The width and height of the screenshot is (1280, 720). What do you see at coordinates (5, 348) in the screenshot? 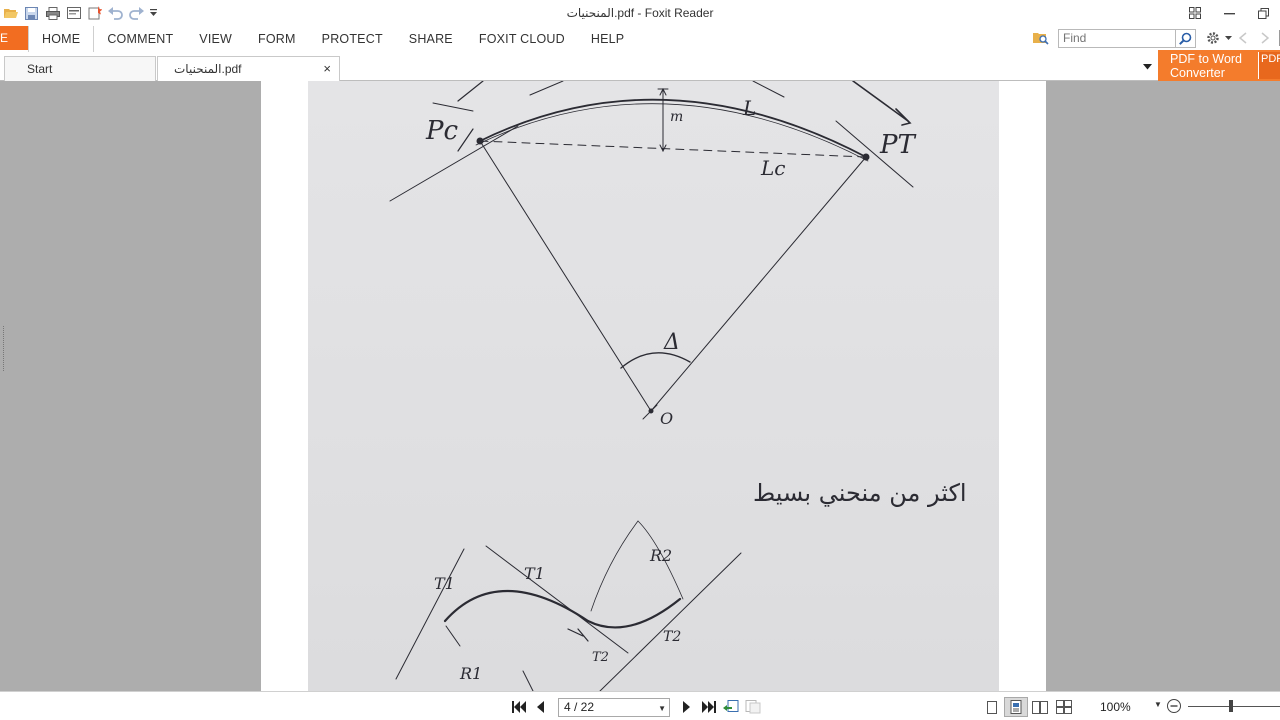
I see `panel-splitter-handle` at bounding box center [5, 348].